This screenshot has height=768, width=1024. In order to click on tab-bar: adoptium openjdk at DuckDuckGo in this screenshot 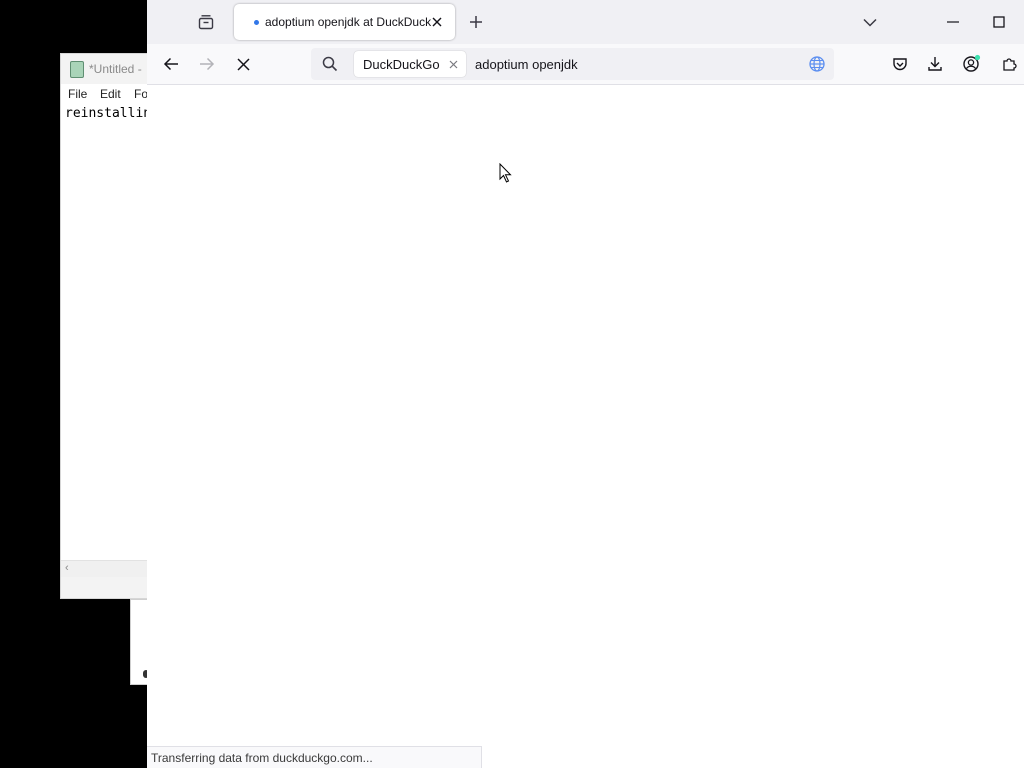, I will do `click(585, 22)`.